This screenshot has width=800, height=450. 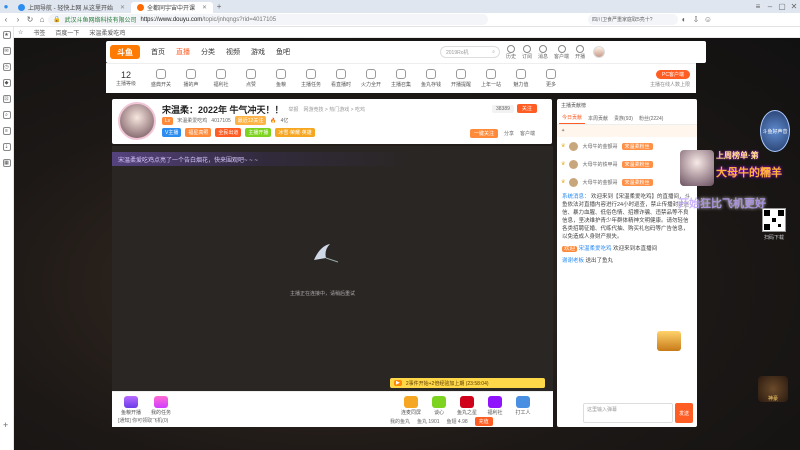 What do you see at coordinates (39, 32) in the screenshot?
I see `bookmark-item: 书签` at bounding box center [39, 32].